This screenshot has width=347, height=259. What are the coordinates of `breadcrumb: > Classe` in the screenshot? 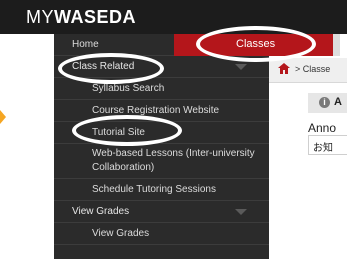 It's located at (308, 70).